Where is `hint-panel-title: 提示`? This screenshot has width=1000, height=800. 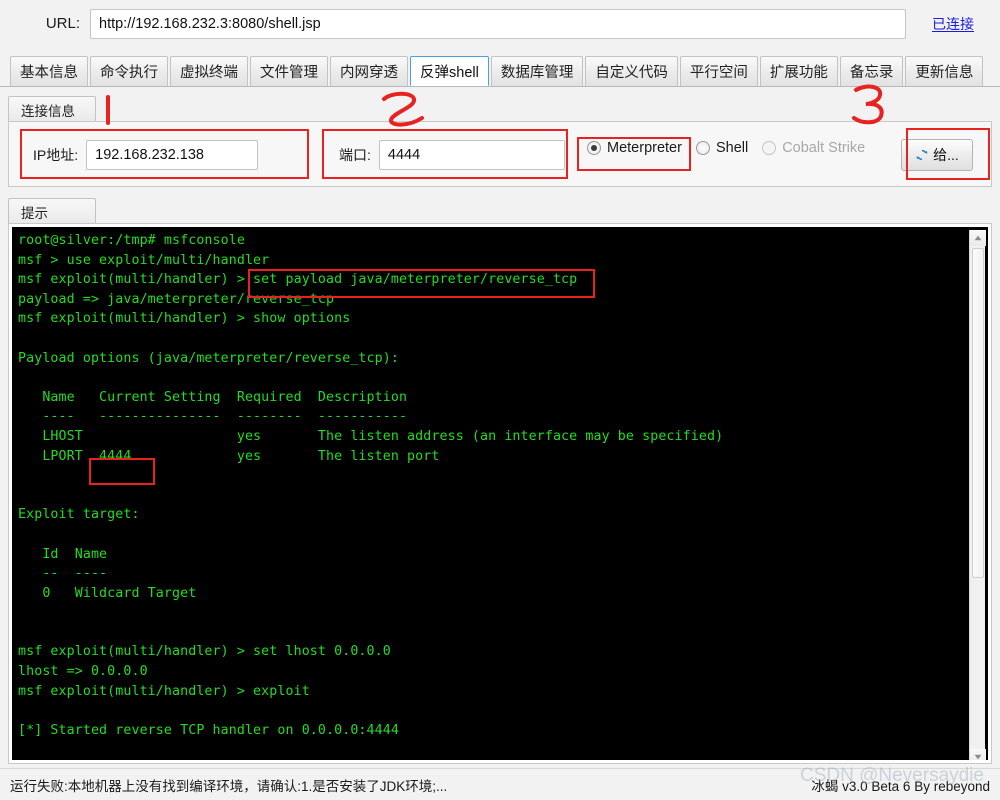 hint-panel-title: 提示 is located at coordinates (52, 211).